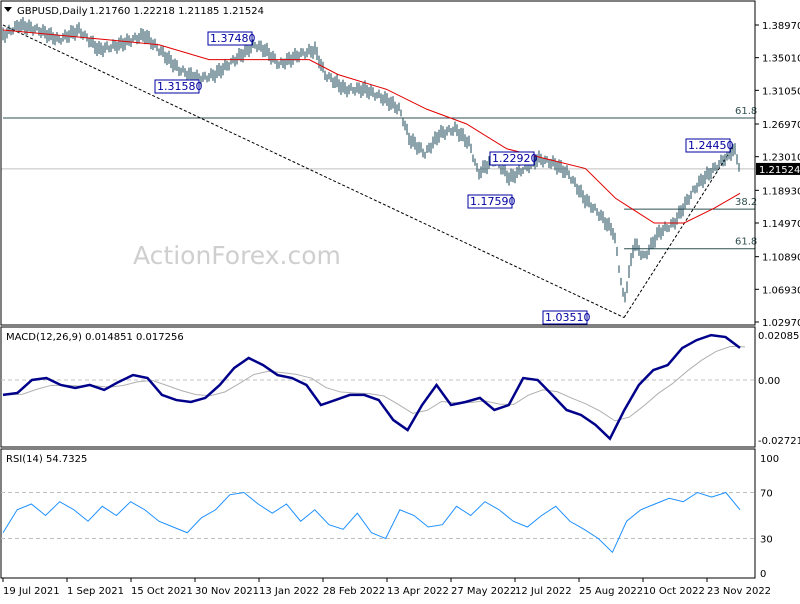 This screenshot has height=604, width=800. I want to click on x-tick-label: 23 Nov 2022, so click(739, 591).